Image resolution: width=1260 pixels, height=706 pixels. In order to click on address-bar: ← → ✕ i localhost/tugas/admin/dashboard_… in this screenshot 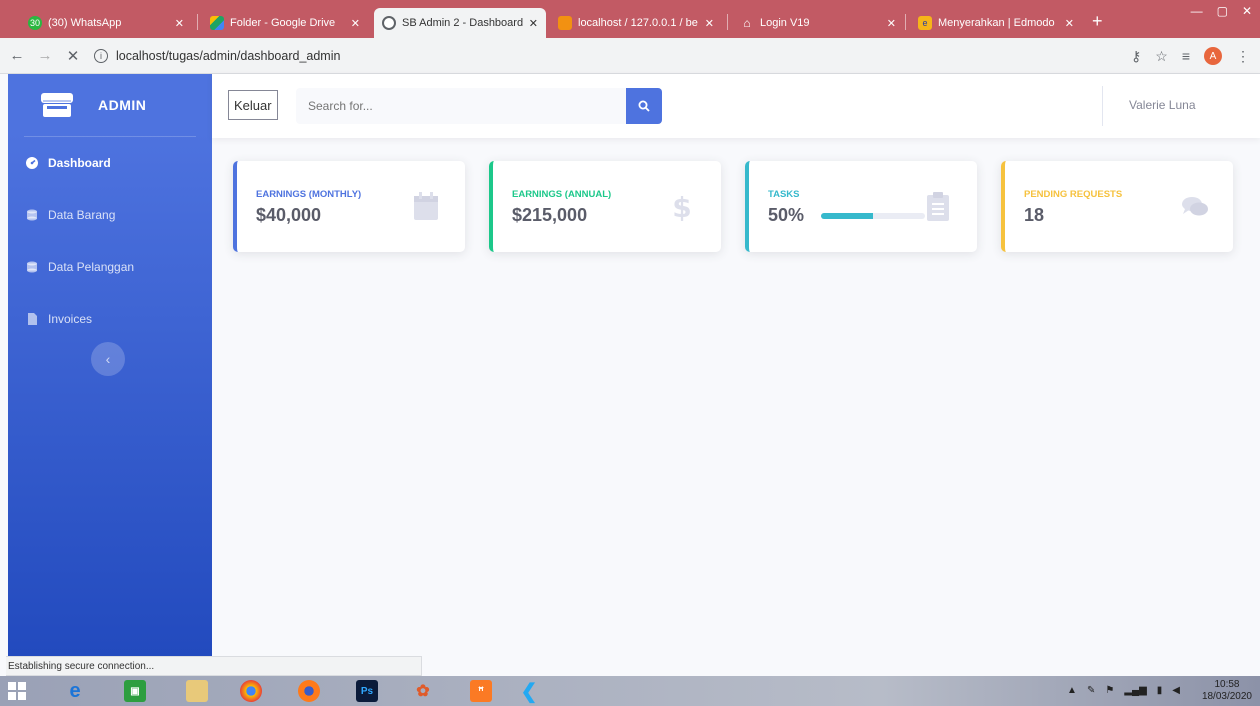, I will do `click(630, 56)`.